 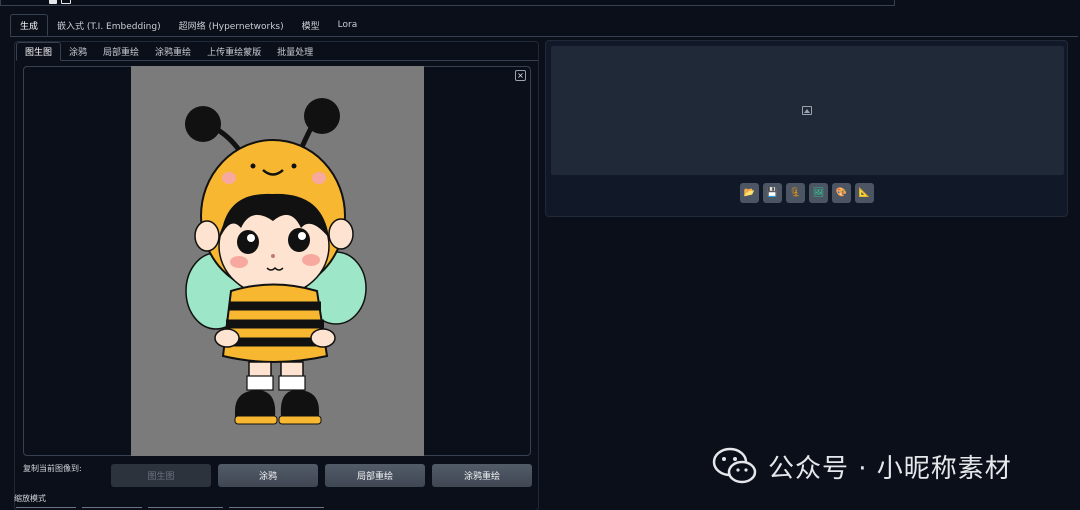 I want to click on folder-icon: 📂, so click(x=749, y=193).